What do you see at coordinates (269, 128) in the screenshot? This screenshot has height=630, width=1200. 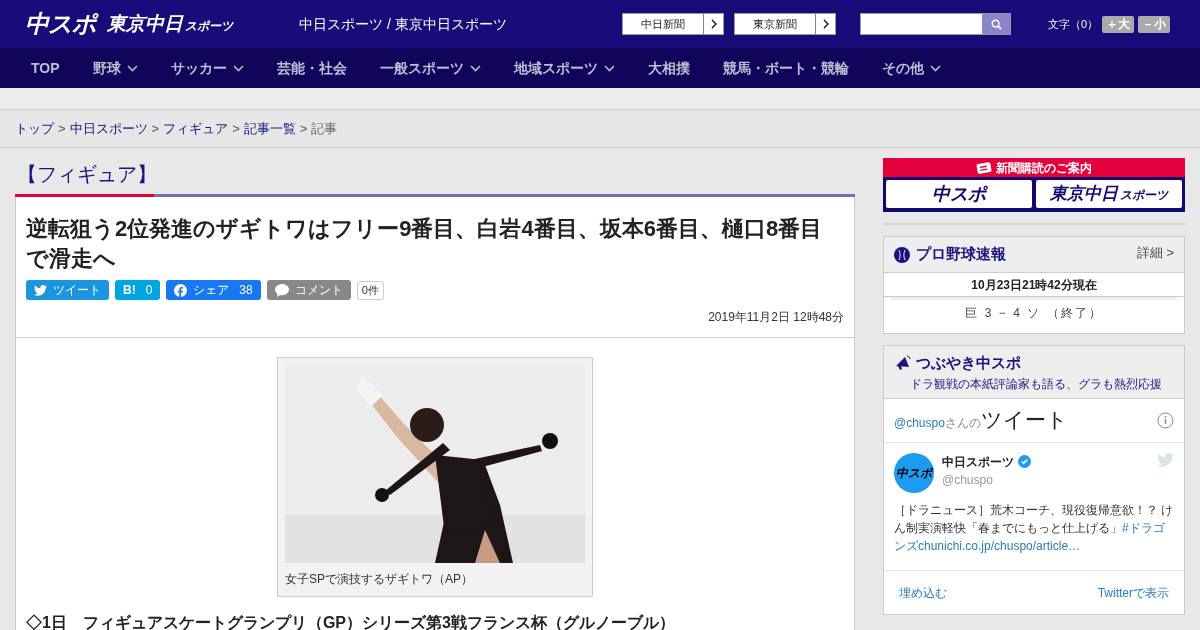 I see `breadcrumb-link: 記事一覧` at bounding box center [269, 128].